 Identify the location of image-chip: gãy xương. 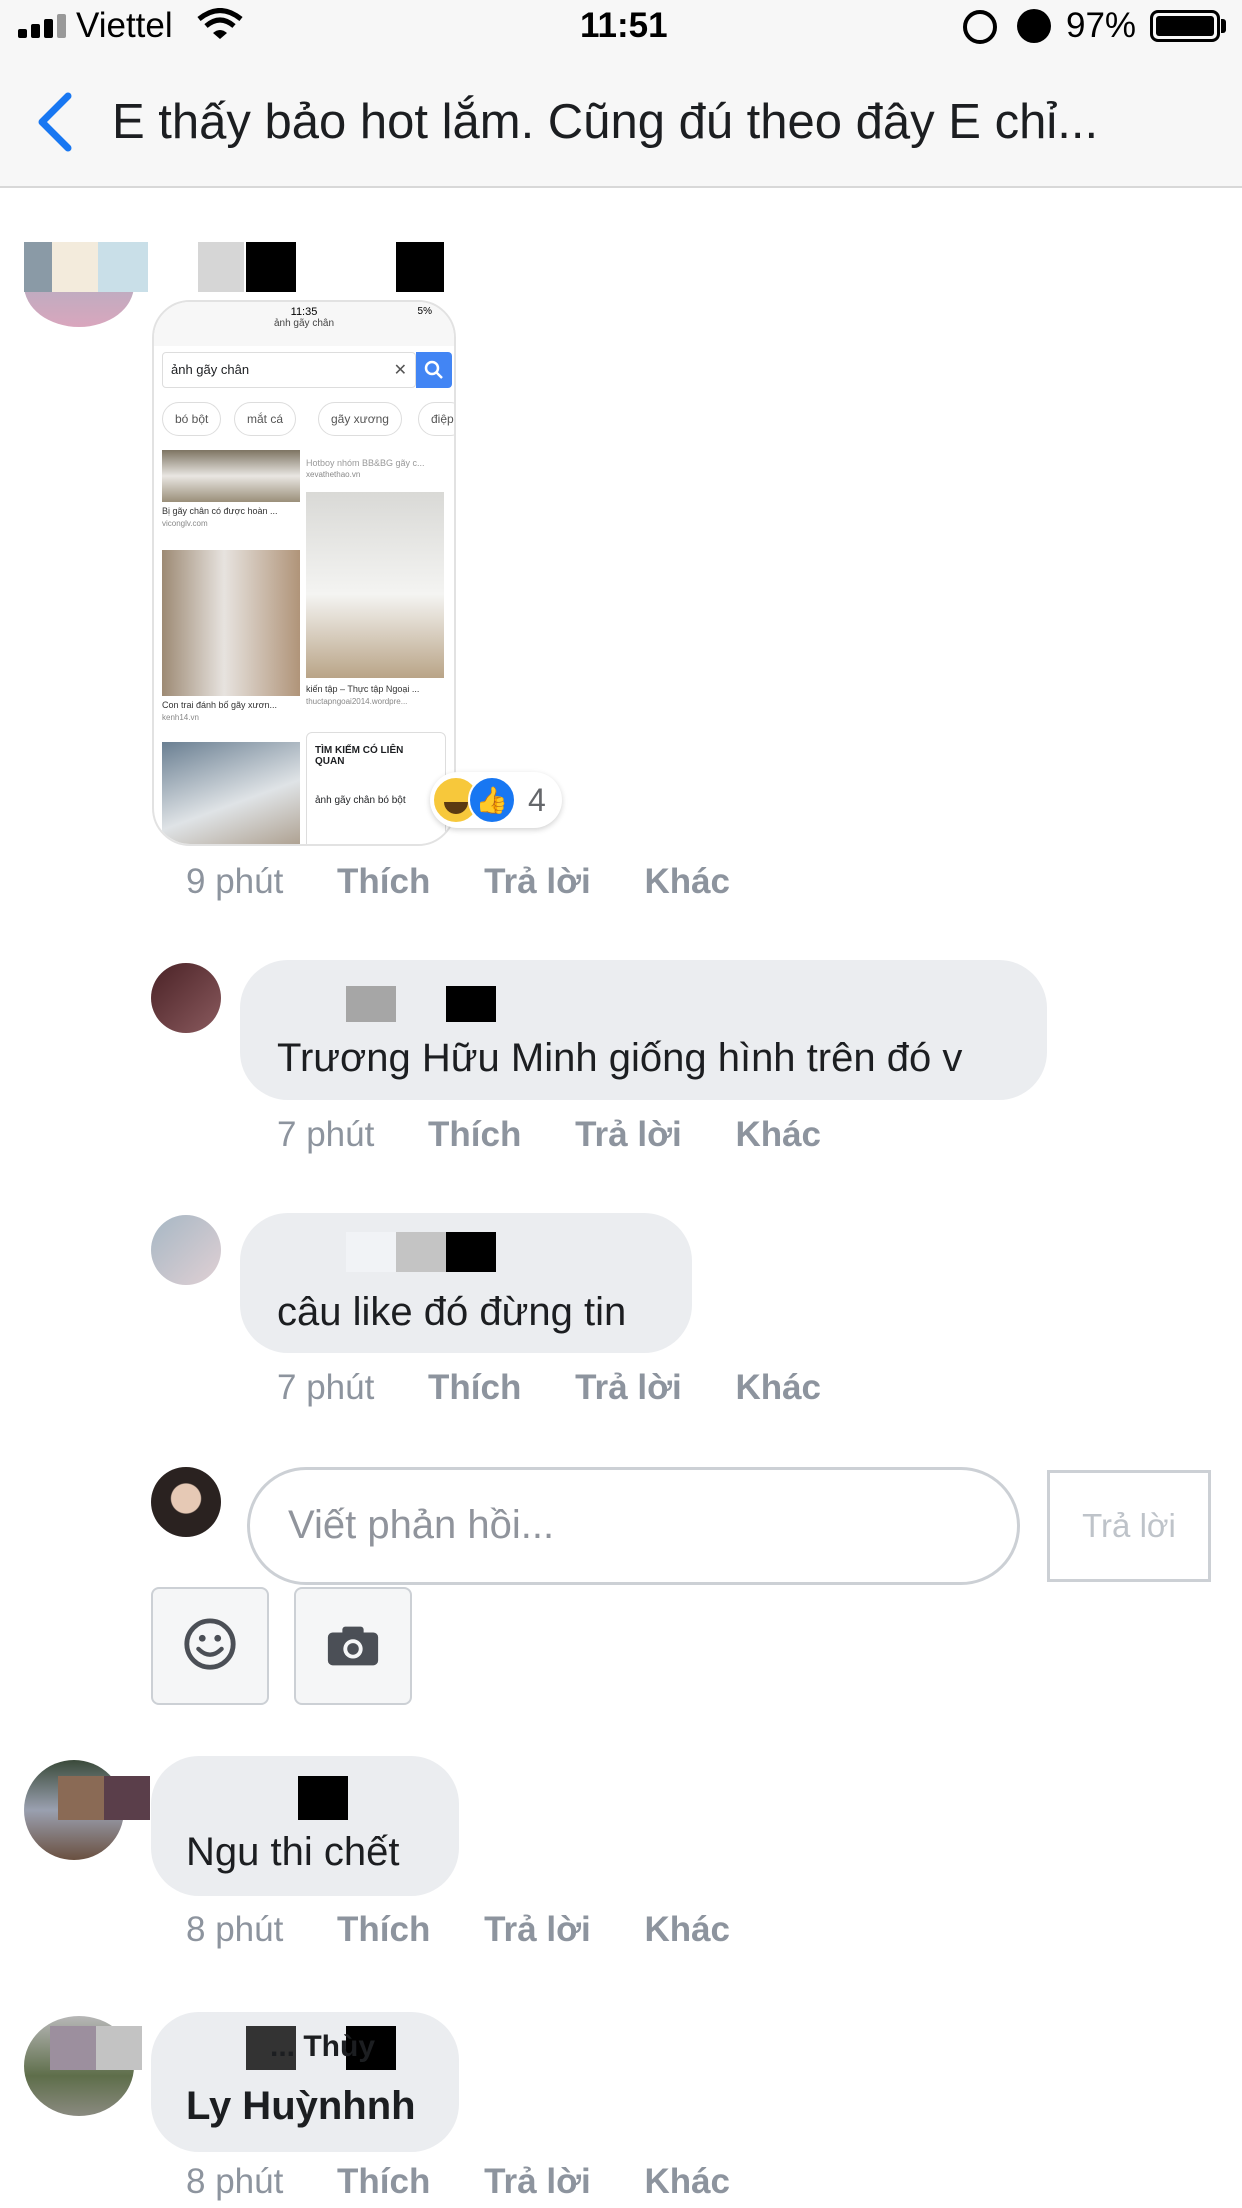
(360, 419).